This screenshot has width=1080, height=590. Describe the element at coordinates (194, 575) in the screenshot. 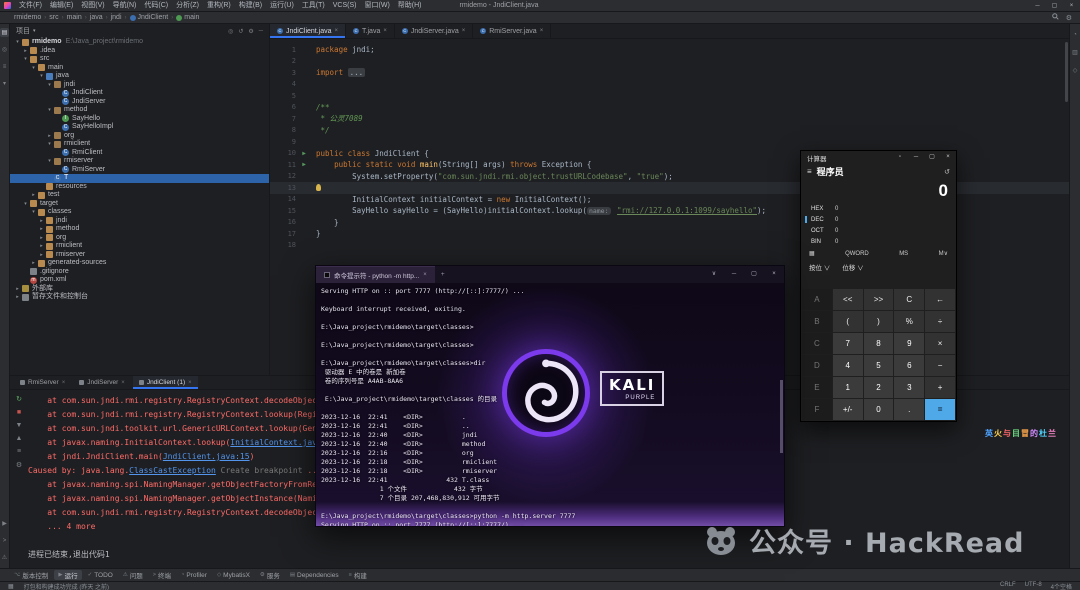

I see `tool-window-button-profiler: ◔ Profiler` at that location.